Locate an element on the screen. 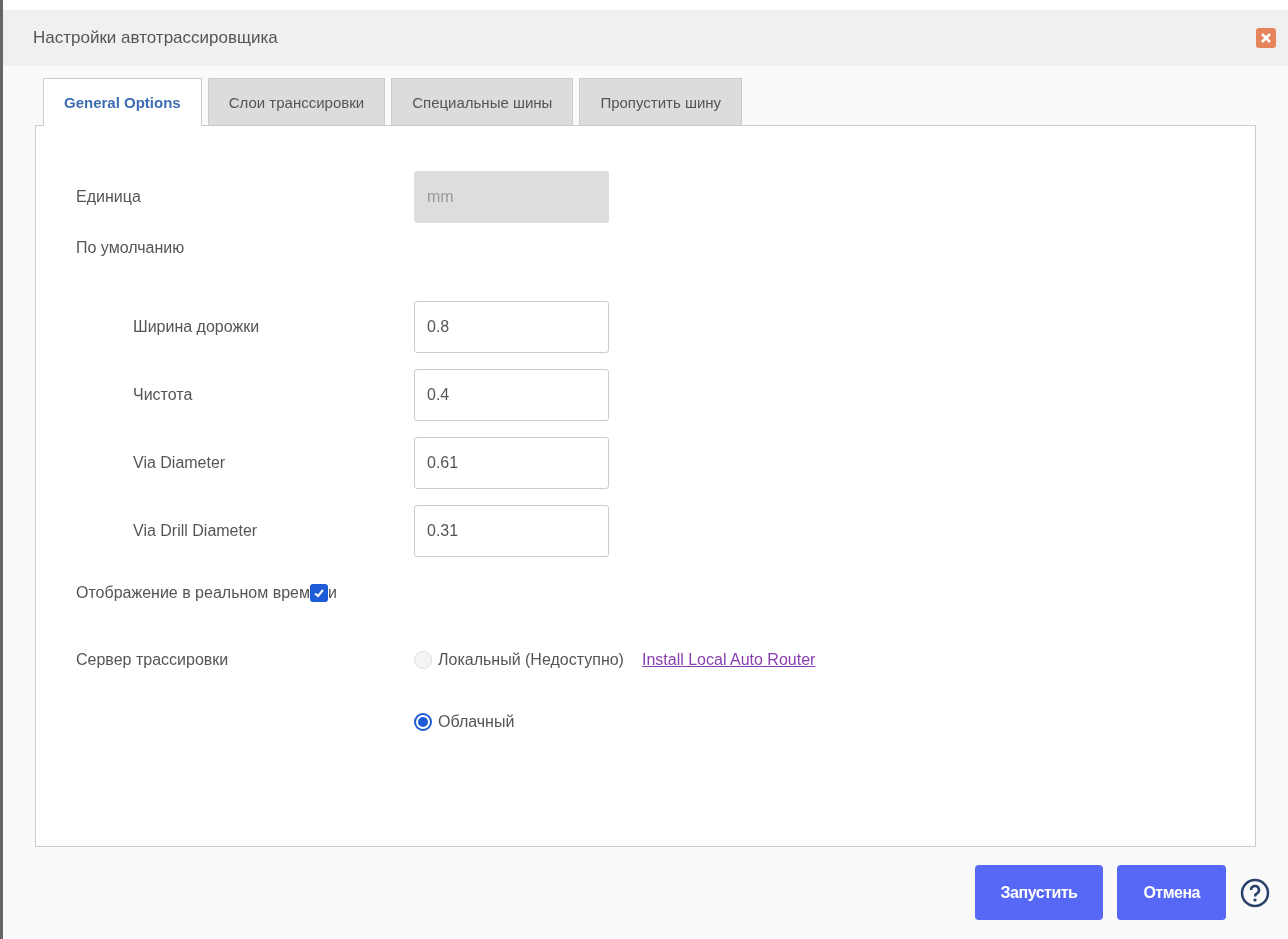 This screenshot has height=939, width=1288. help-icon is located at coordinates (1255, 892).